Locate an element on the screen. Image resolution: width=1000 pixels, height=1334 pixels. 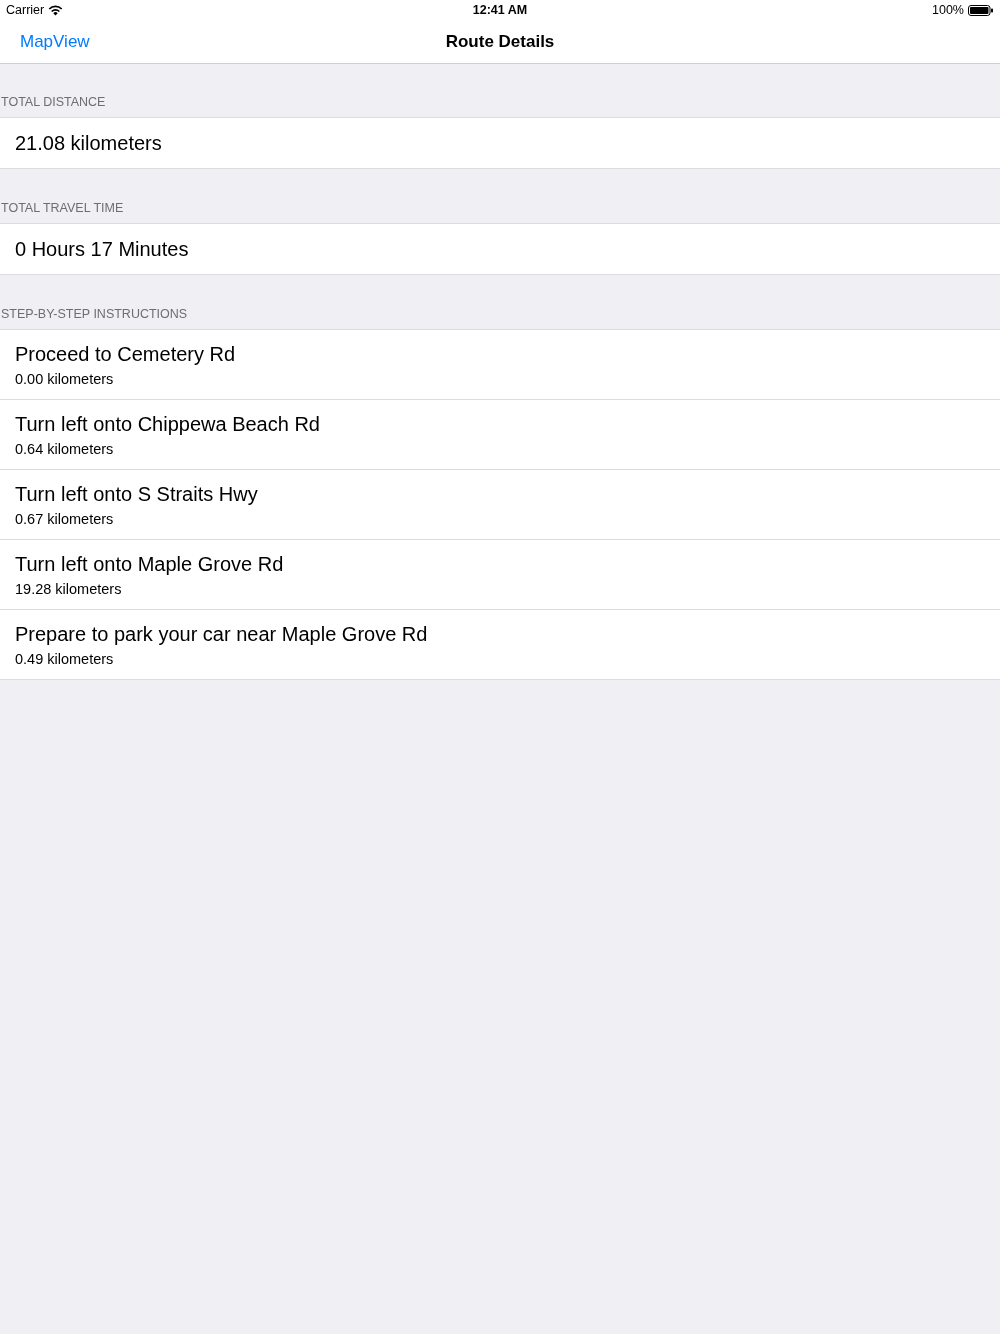
value-text: 0 Hours 17 Minutes is located at coordinates (102, 249).